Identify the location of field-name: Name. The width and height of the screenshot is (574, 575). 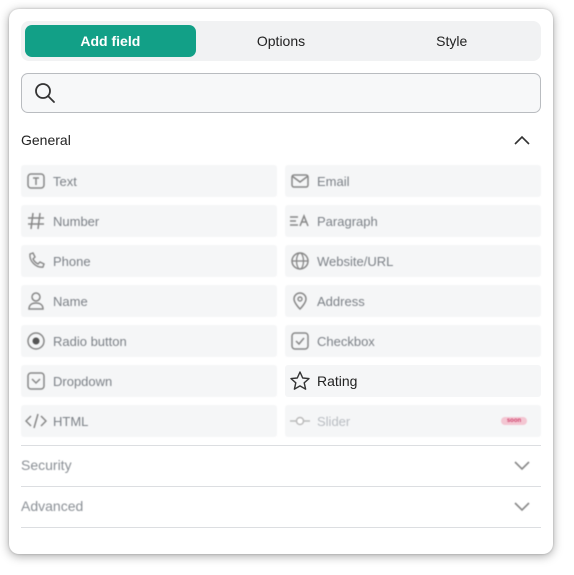
(149, 301).